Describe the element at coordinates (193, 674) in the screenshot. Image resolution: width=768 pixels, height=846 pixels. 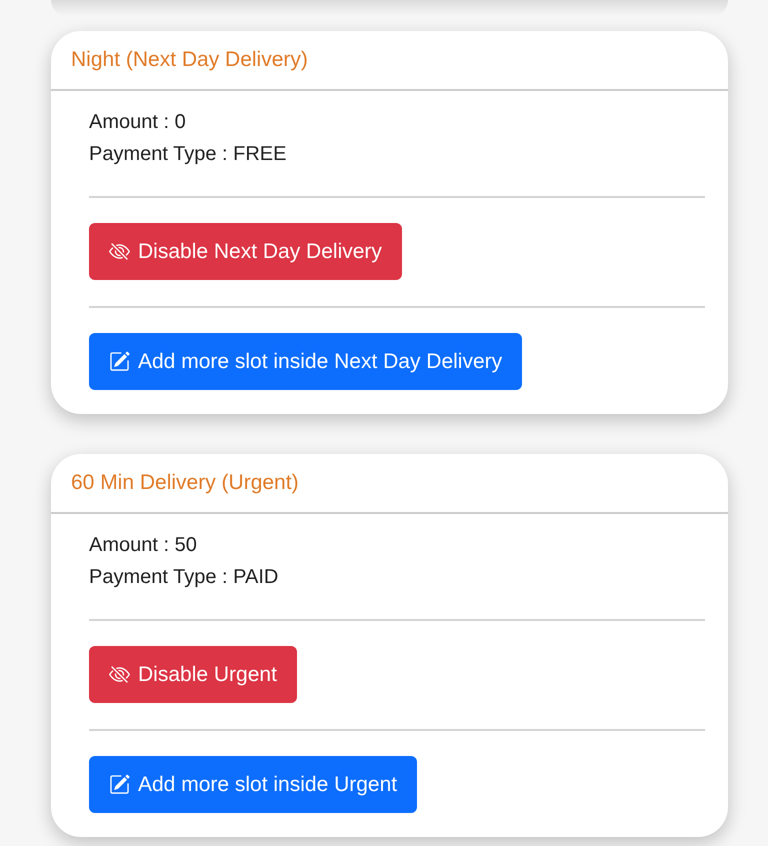
I see `disable-button: Disable Urgent` at that location.